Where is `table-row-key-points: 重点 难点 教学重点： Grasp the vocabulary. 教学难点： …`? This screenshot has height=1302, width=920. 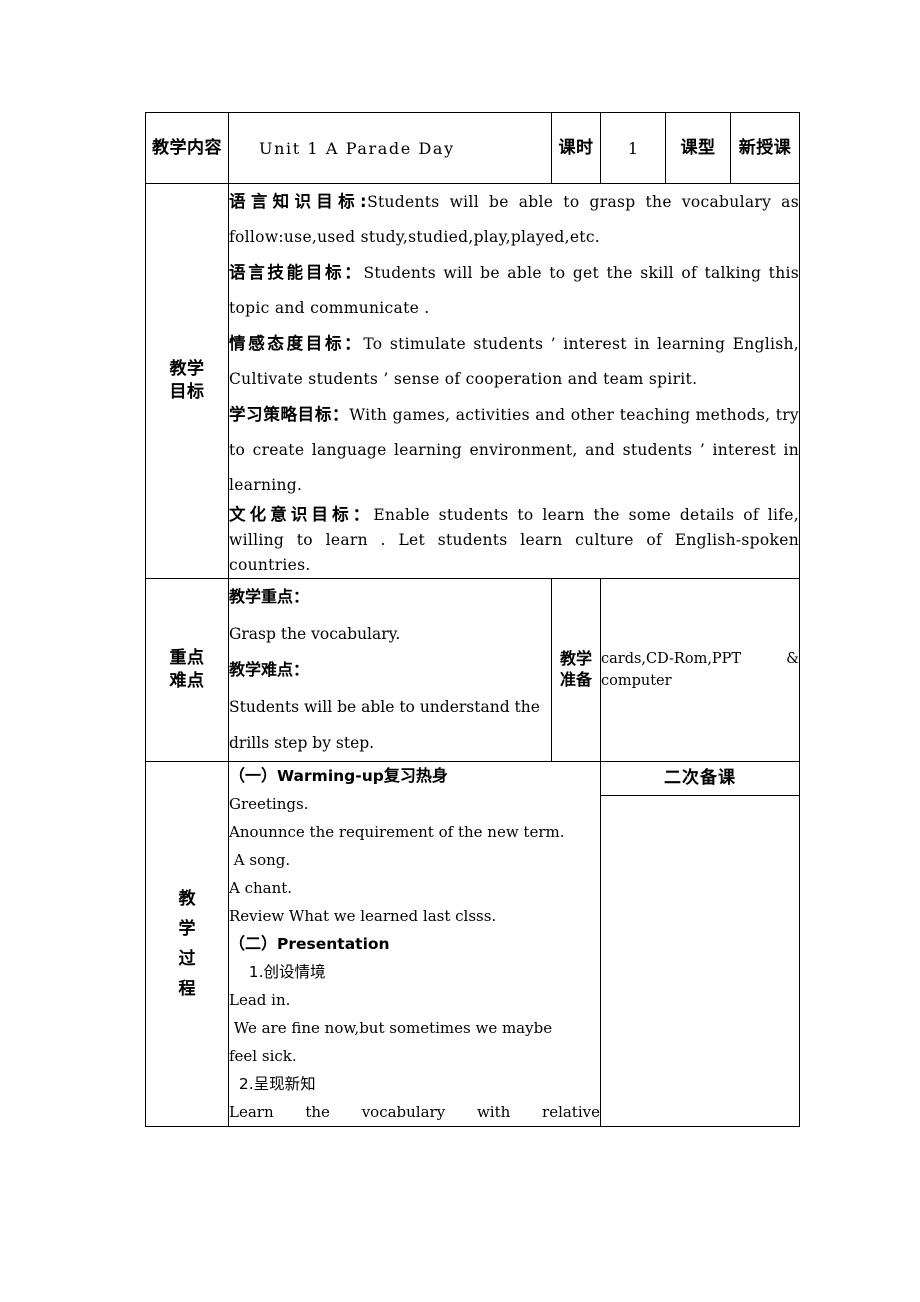
table-row-key-points: 重点 难点 教学重点： Grasp the vocabulary. 教学难点： … is located at coordinates (472, 670).